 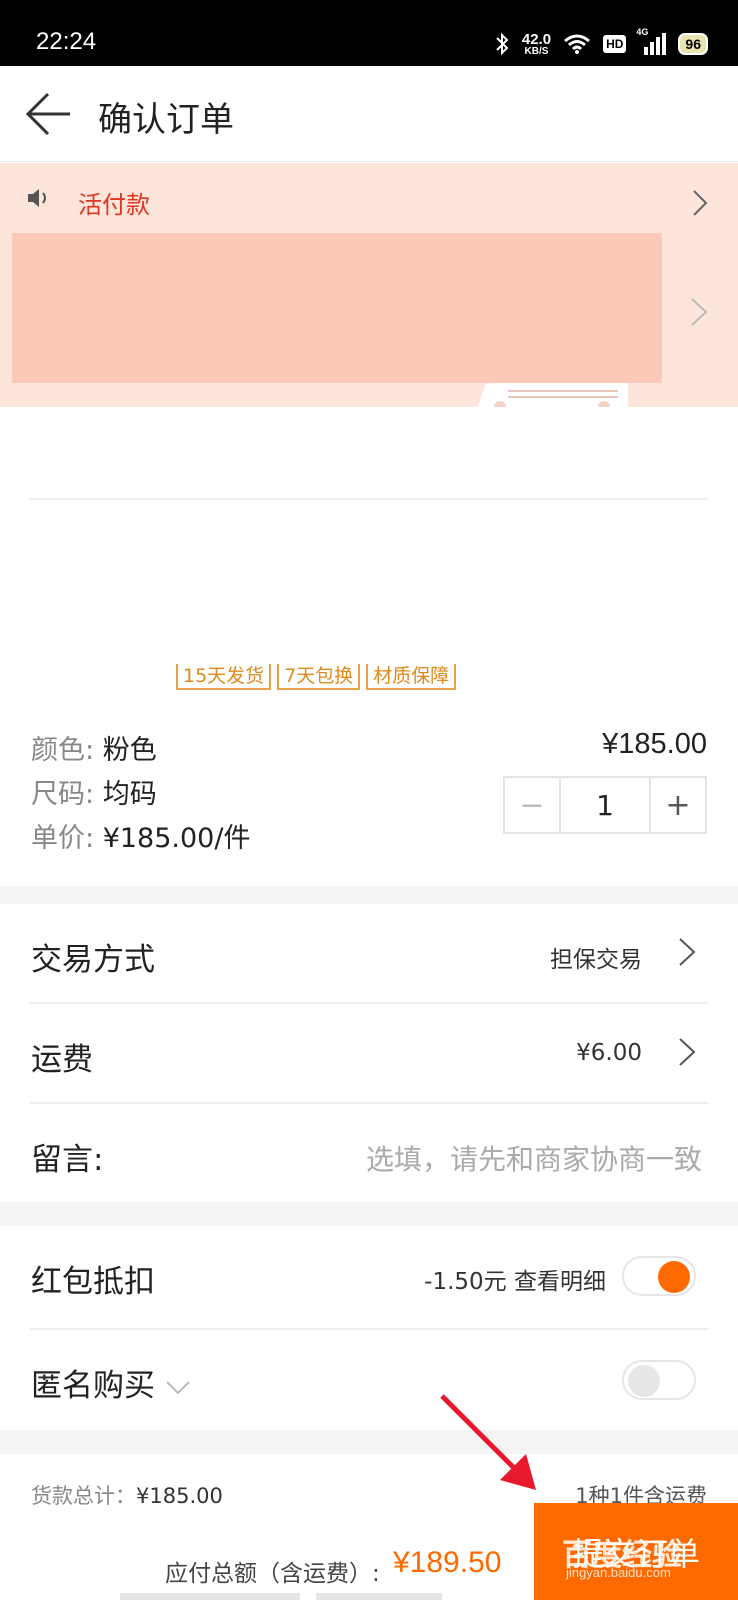 I want to click on trade-method-value: 担保交易, so click(x=596, y=960).